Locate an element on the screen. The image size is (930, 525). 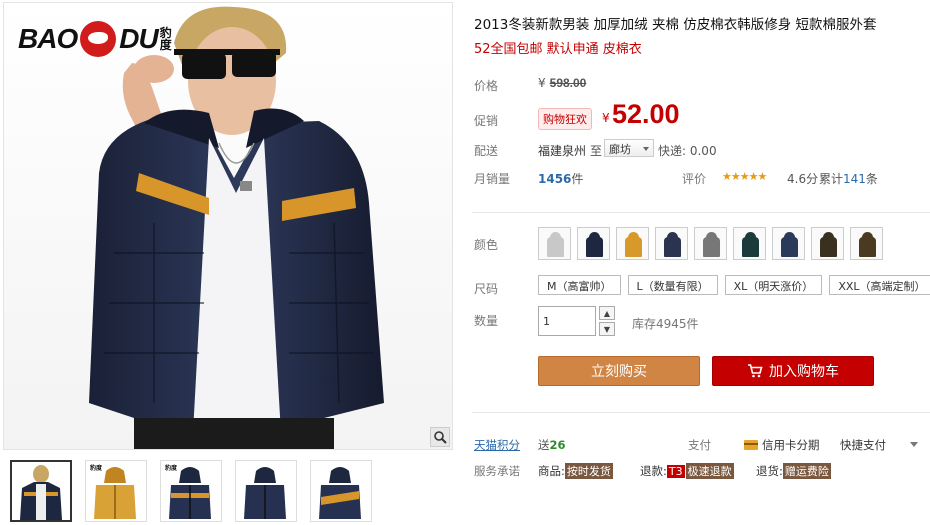
size-option-2: L（数量有限） is located at coordinates (672, 285).